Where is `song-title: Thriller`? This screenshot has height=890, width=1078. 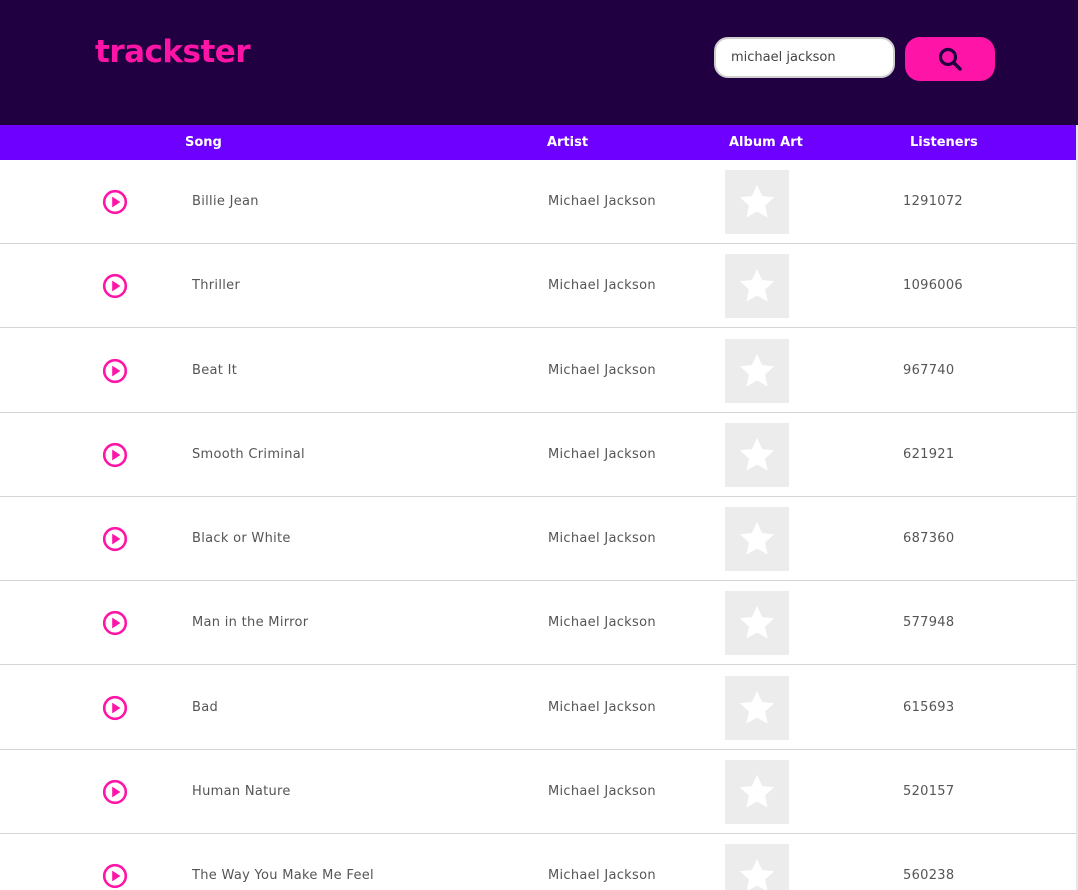
song-title: Thriller is located at coordinates (216, 286).